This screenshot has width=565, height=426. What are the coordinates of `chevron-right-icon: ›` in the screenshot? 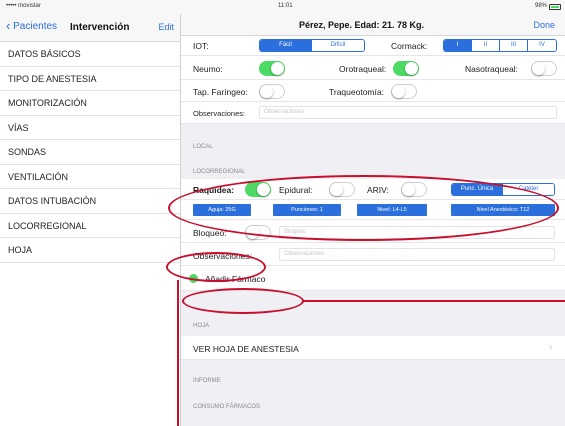 It's located at (551, 347).